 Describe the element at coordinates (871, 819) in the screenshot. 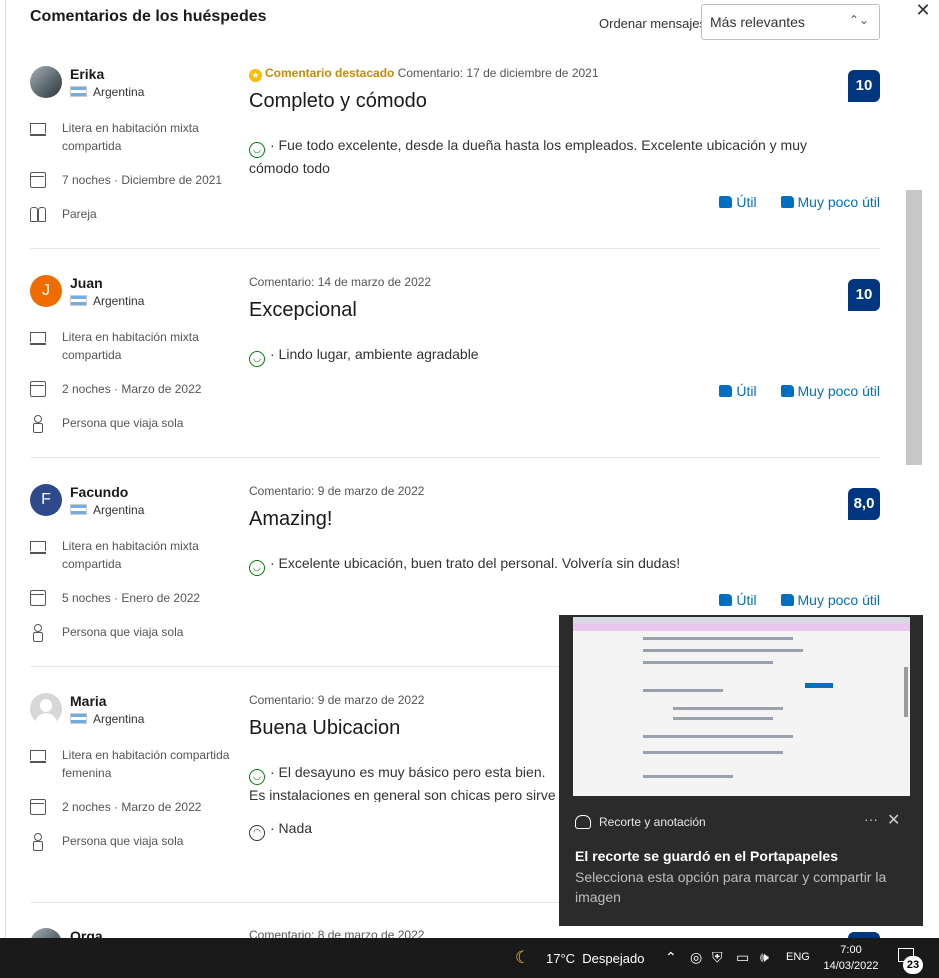

I see `more-options-button: ···` at that location.